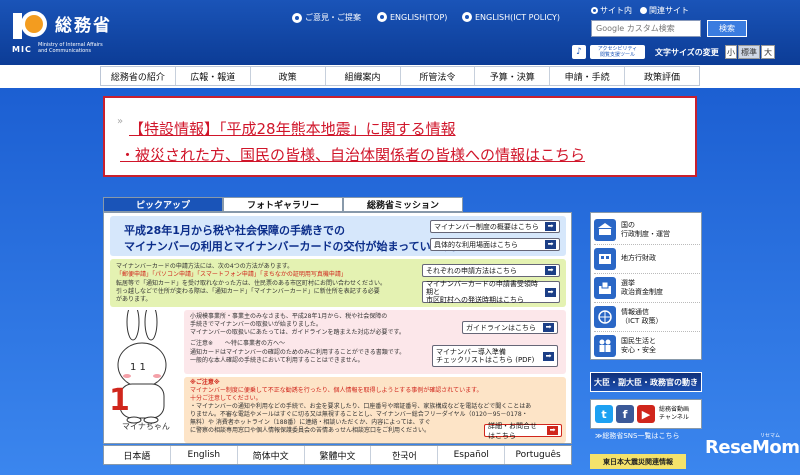  I want to click on nav-press: 広報・報道, so click(213, 76).